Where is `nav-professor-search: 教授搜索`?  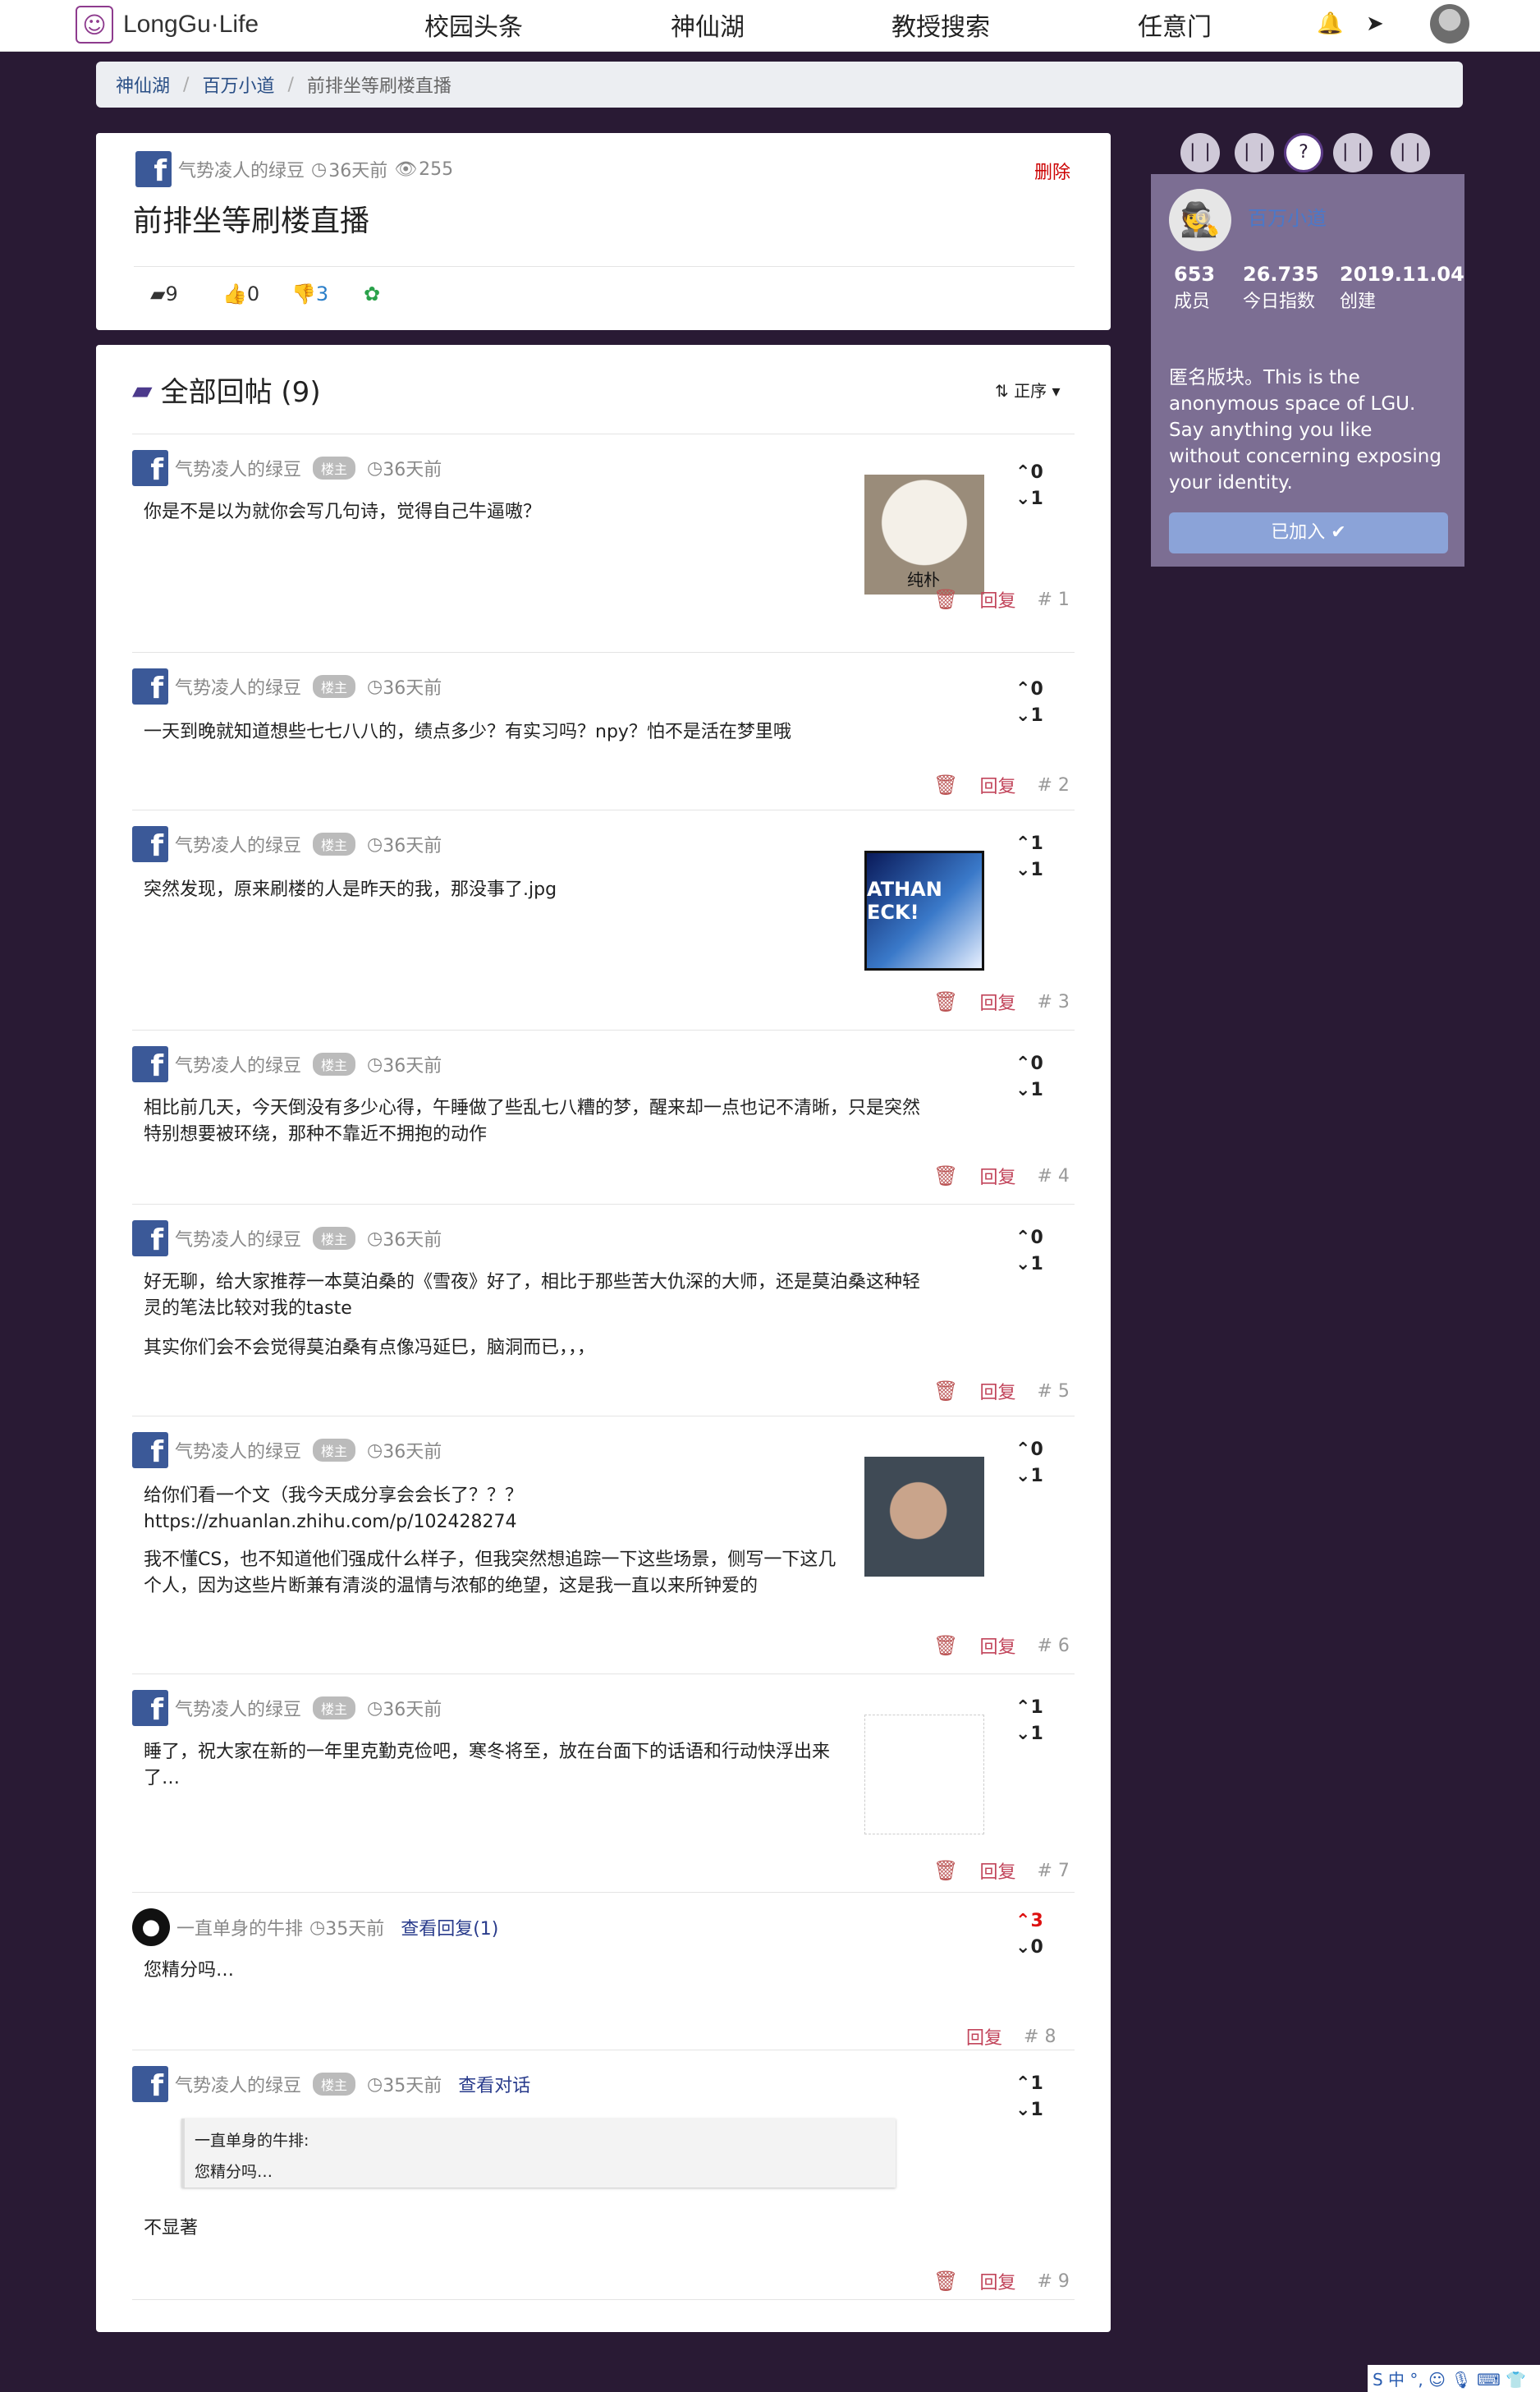
nav-professor-search: 教授搜索 is located at coordinates (941, 25).